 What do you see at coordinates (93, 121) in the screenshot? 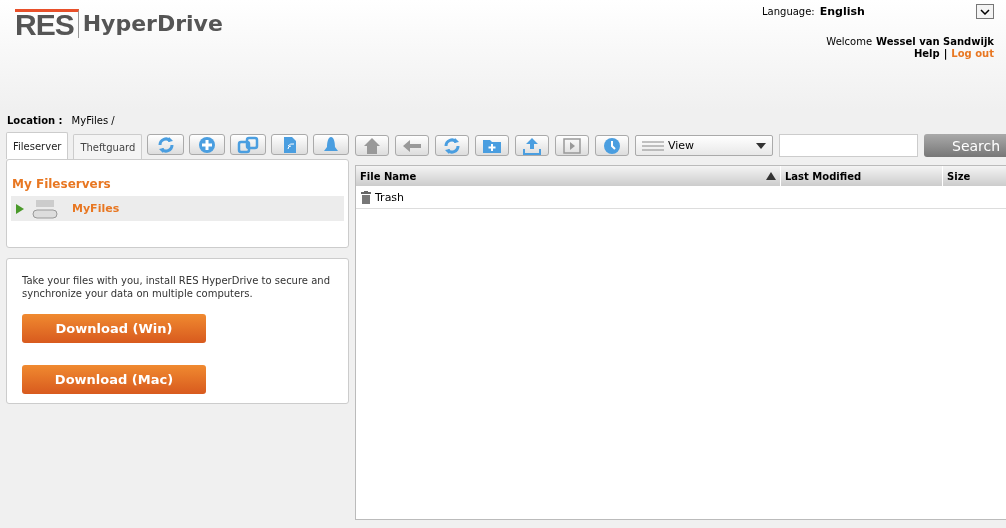
I see `location-path: MyFiles /` at bounding box center [93, 121].